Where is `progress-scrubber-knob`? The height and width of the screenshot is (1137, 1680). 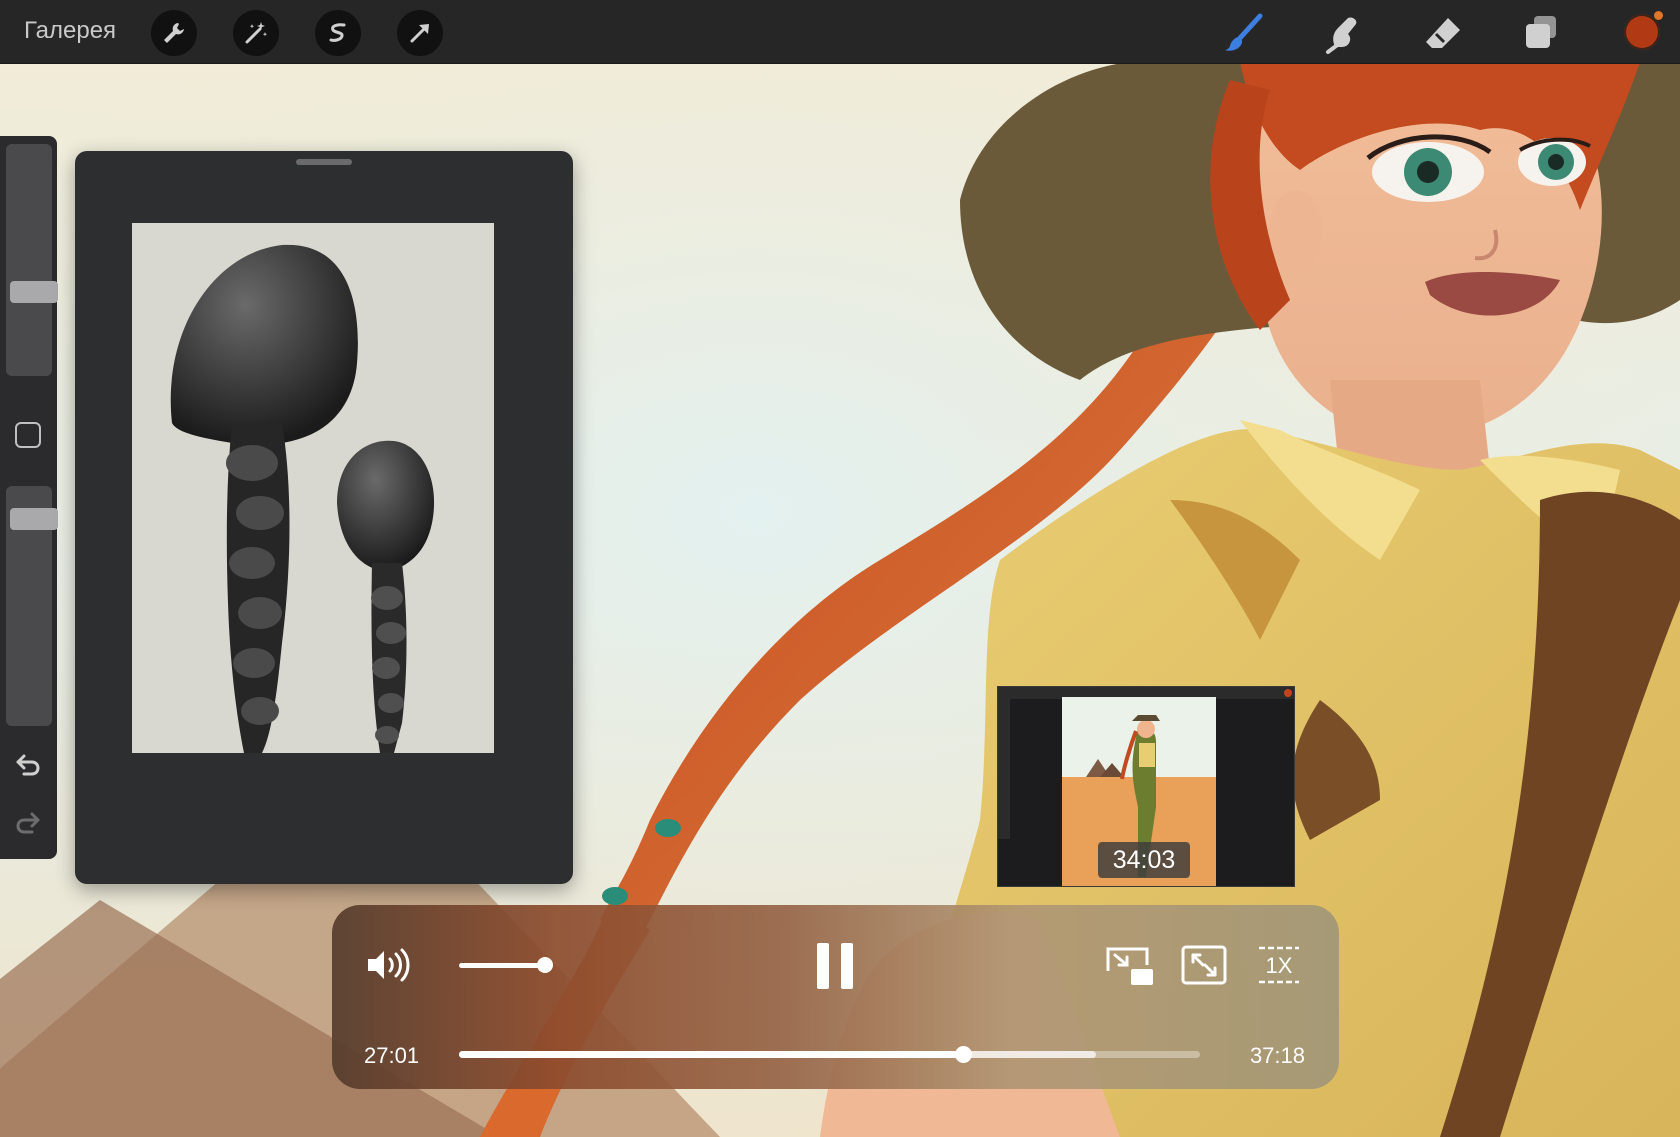 progress-scrubber-knob is located at coordinates (963, 1054).